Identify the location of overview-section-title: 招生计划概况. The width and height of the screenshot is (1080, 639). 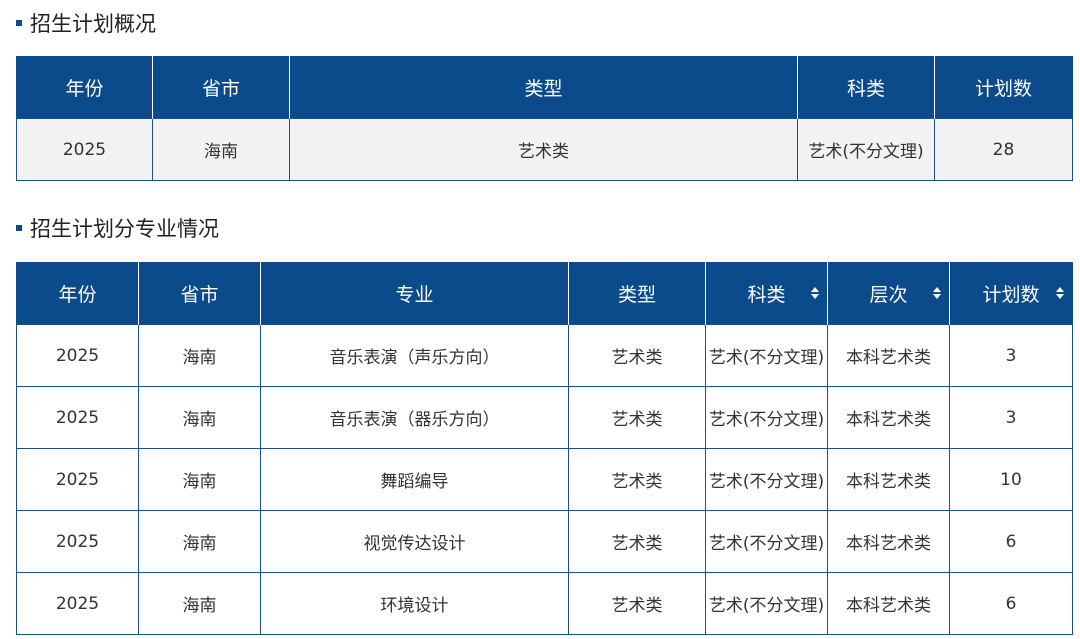
(86, 23).